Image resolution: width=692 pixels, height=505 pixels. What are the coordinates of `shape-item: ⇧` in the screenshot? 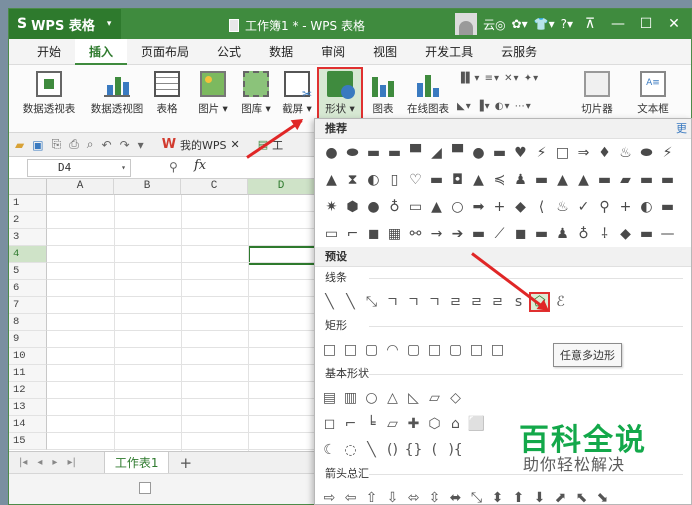 It's located at (371, 497).